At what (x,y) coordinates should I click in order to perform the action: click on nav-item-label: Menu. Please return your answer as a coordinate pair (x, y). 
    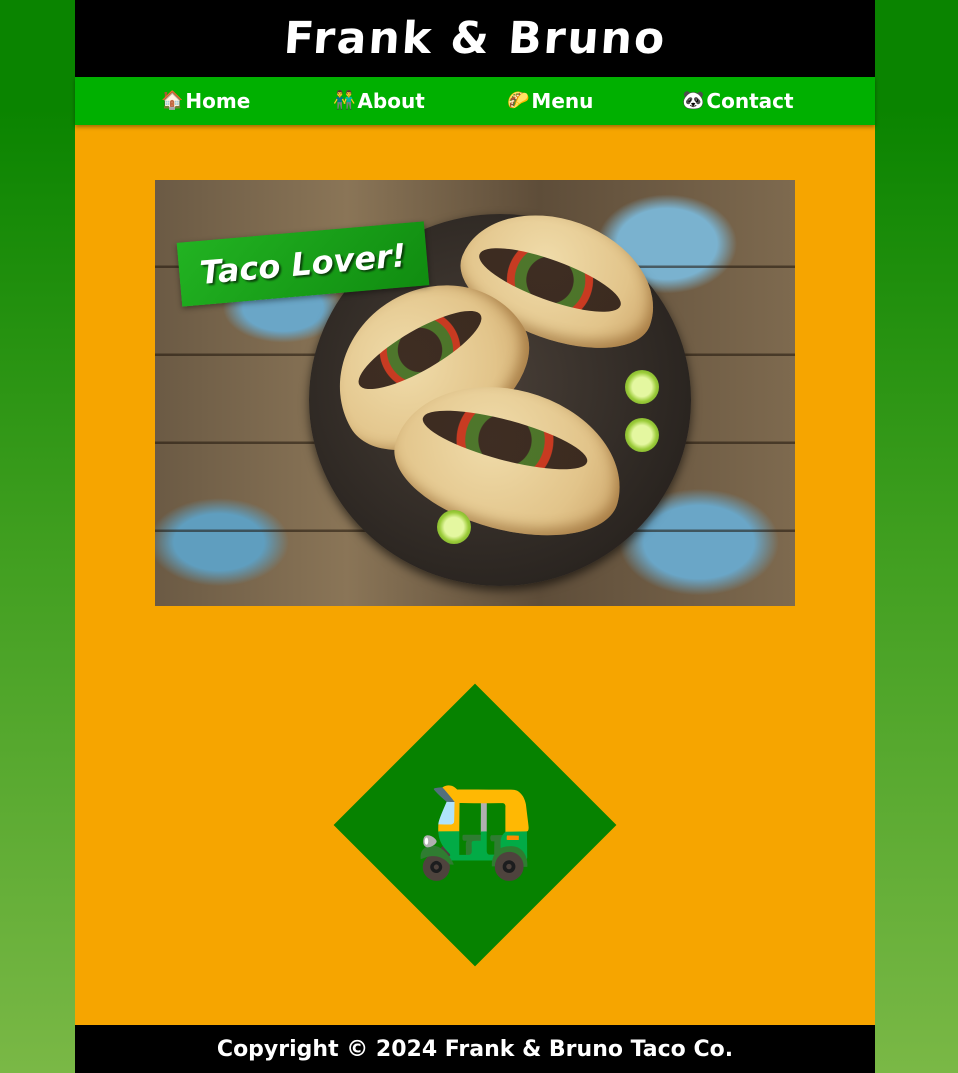
    Looking at the image, I should click on (562, 101).